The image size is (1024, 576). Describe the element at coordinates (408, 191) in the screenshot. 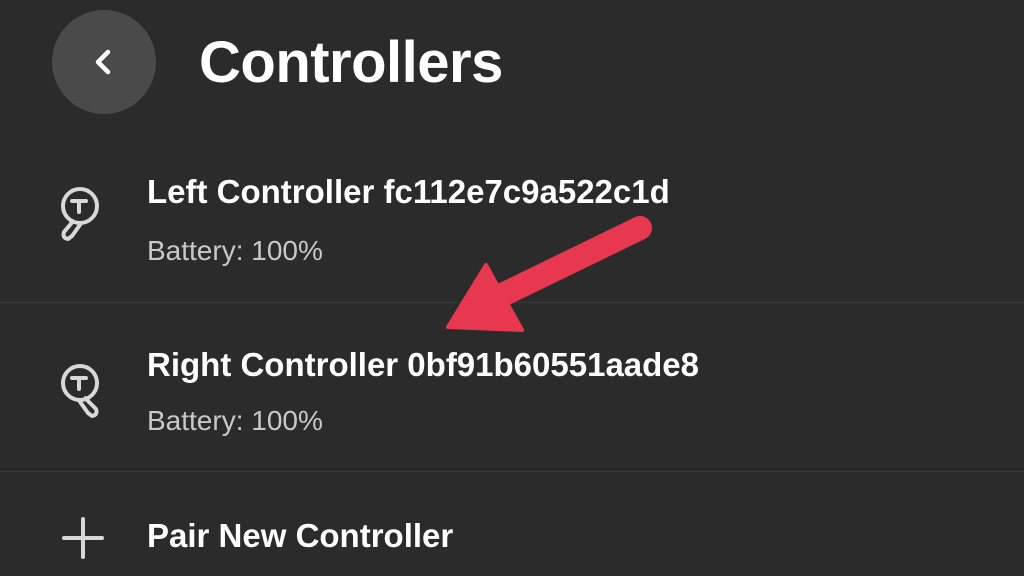

I see `controller-name: Left Controller fc112e7c9a522c1d` at that location.